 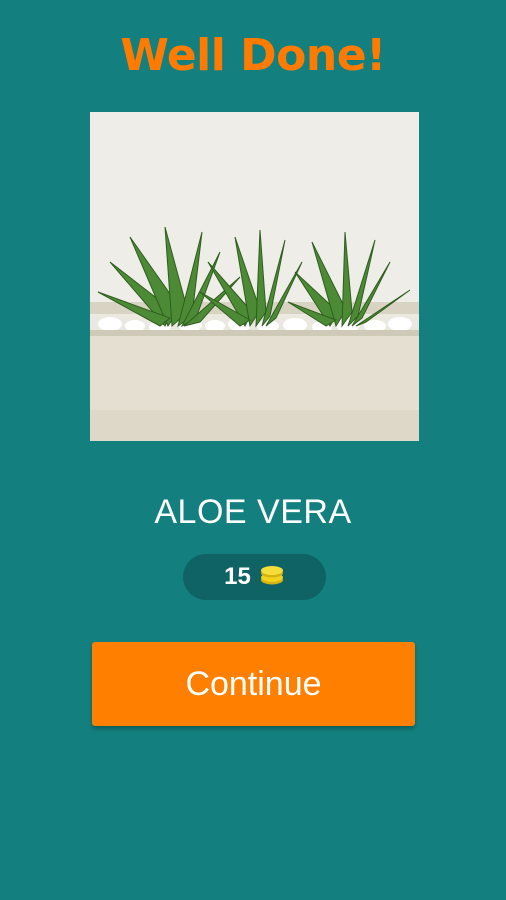 I want to click on page-title: Well Done!, so click(x=253, y=55).